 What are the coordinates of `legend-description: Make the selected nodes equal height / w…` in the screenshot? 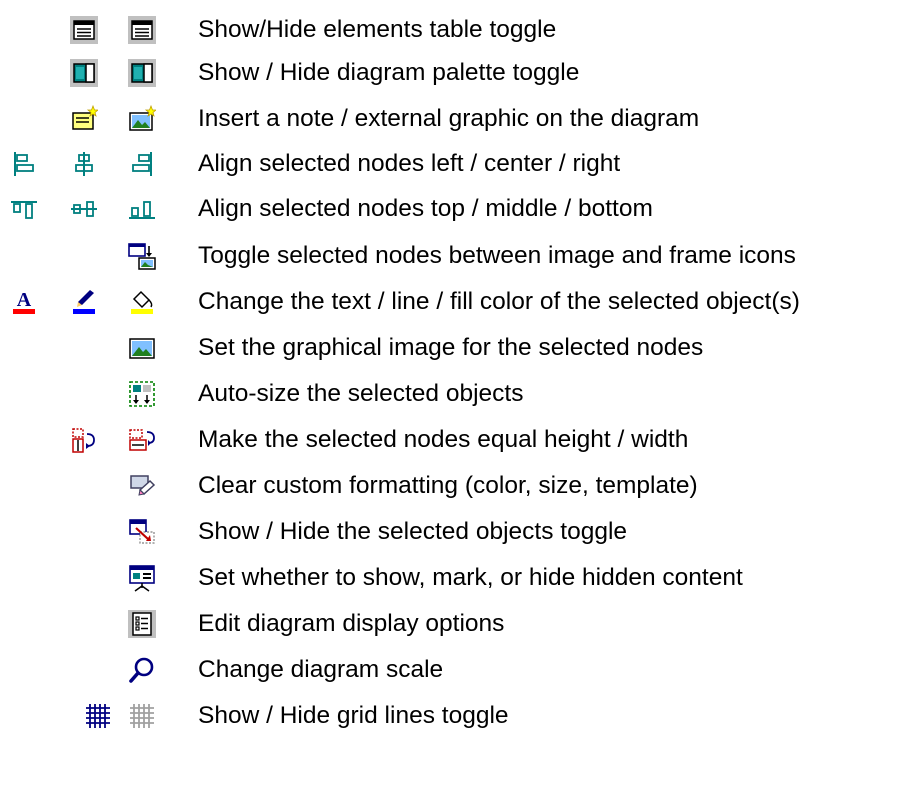 It's located at (443, 439).